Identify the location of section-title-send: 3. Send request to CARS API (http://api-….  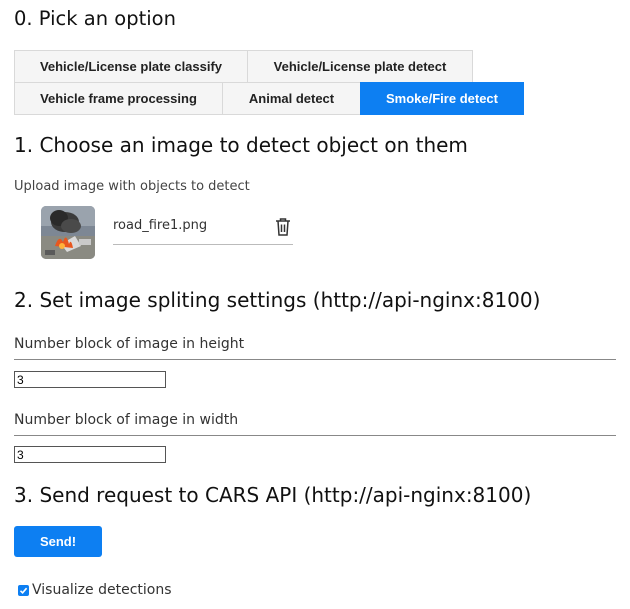
(273, 495).